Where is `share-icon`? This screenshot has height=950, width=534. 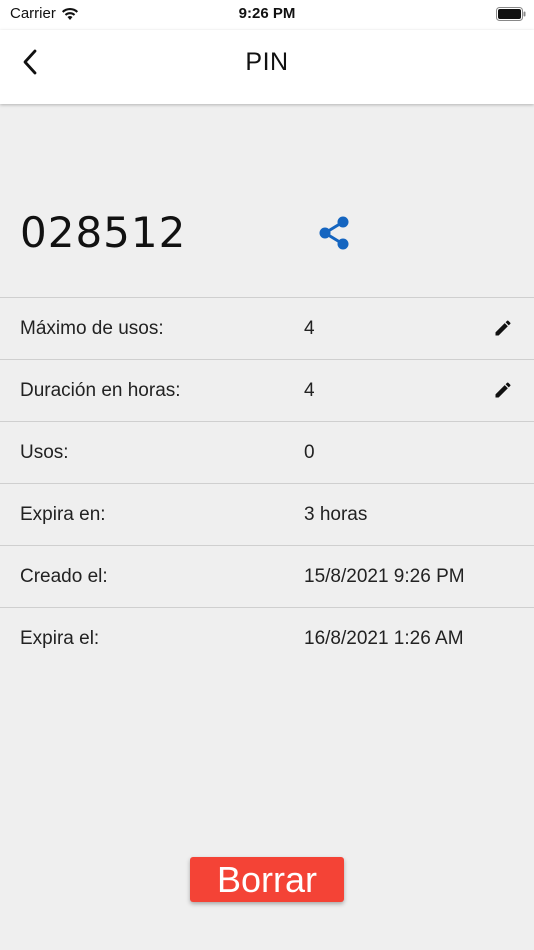 share-icon is located at coordinates (334, 233).